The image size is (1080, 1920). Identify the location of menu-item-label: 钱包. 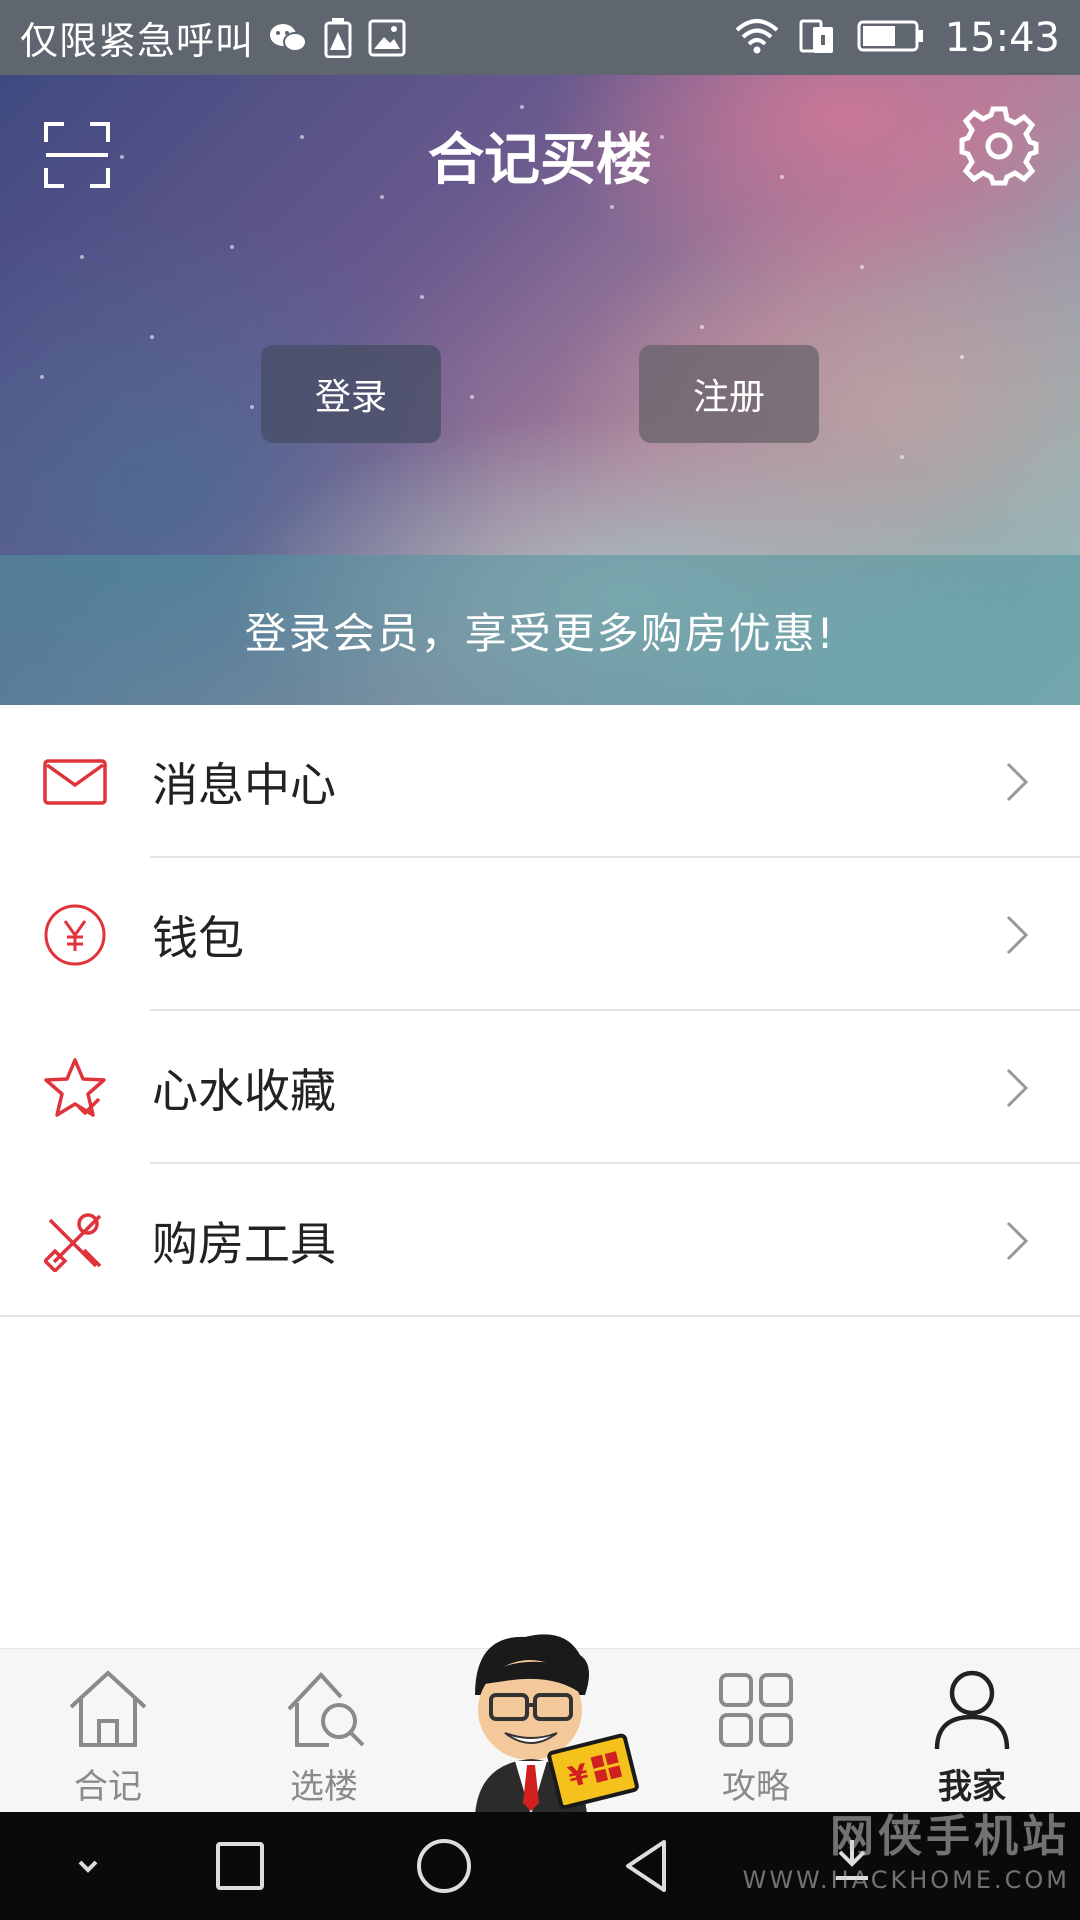
(198, 937).